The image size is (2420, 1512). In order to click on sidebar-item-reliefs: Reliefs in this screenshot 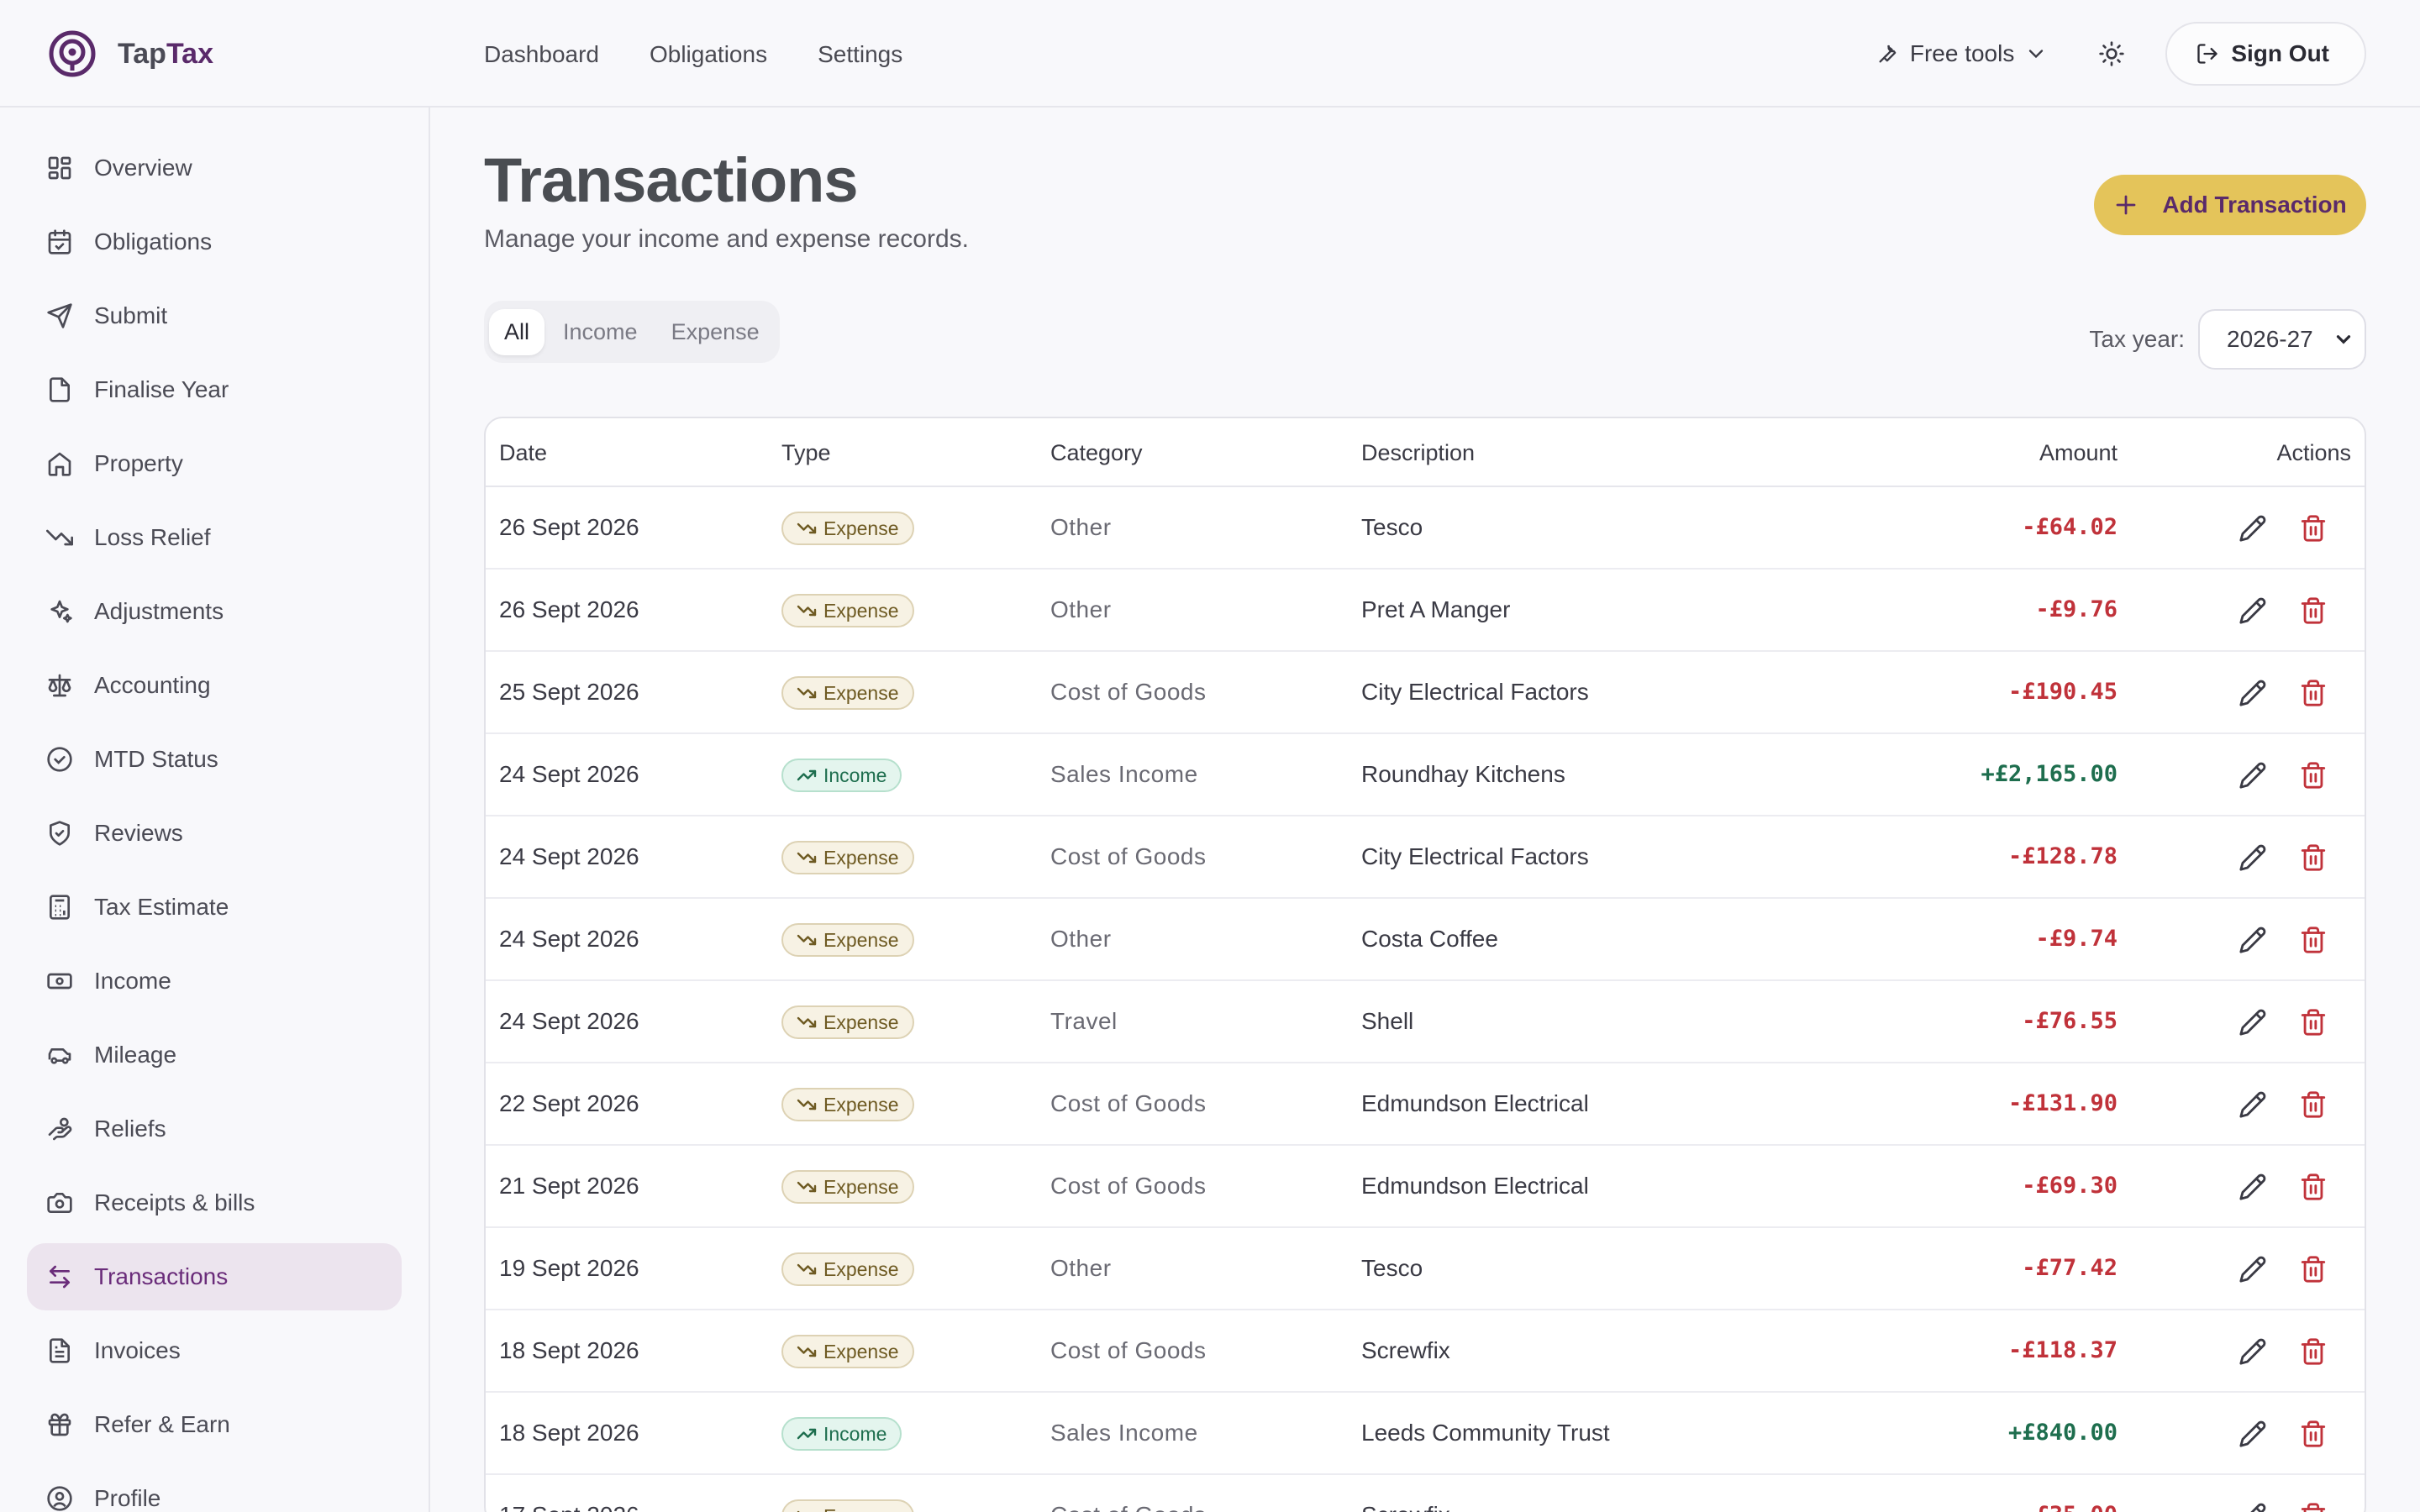, I will do `click(214, 1129)`.